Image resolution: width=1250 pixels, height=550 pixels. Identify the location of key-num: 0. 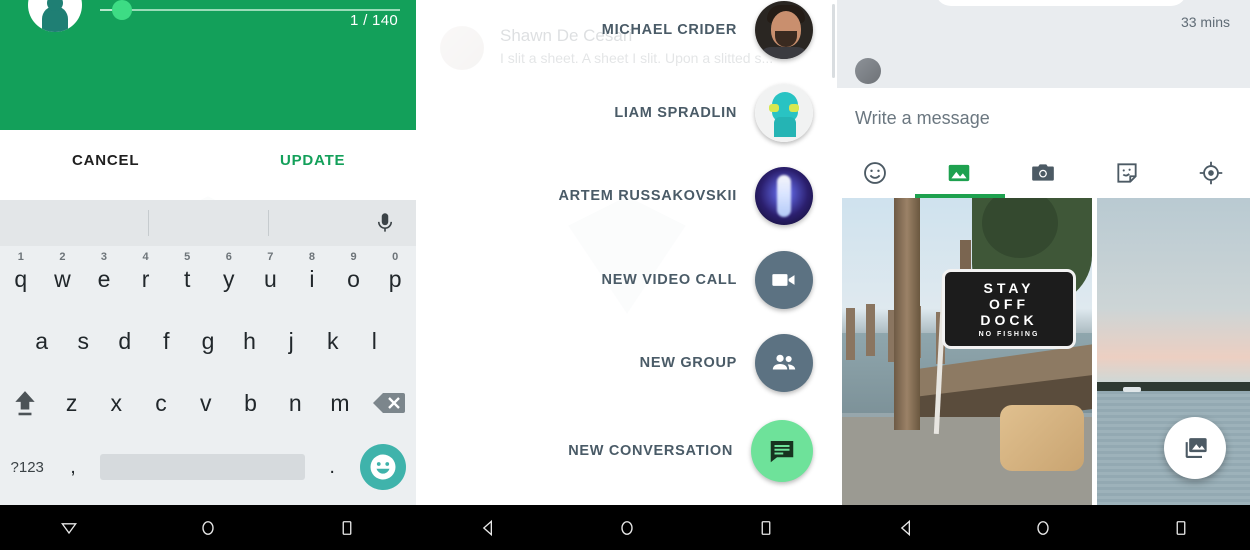
(395, 256).